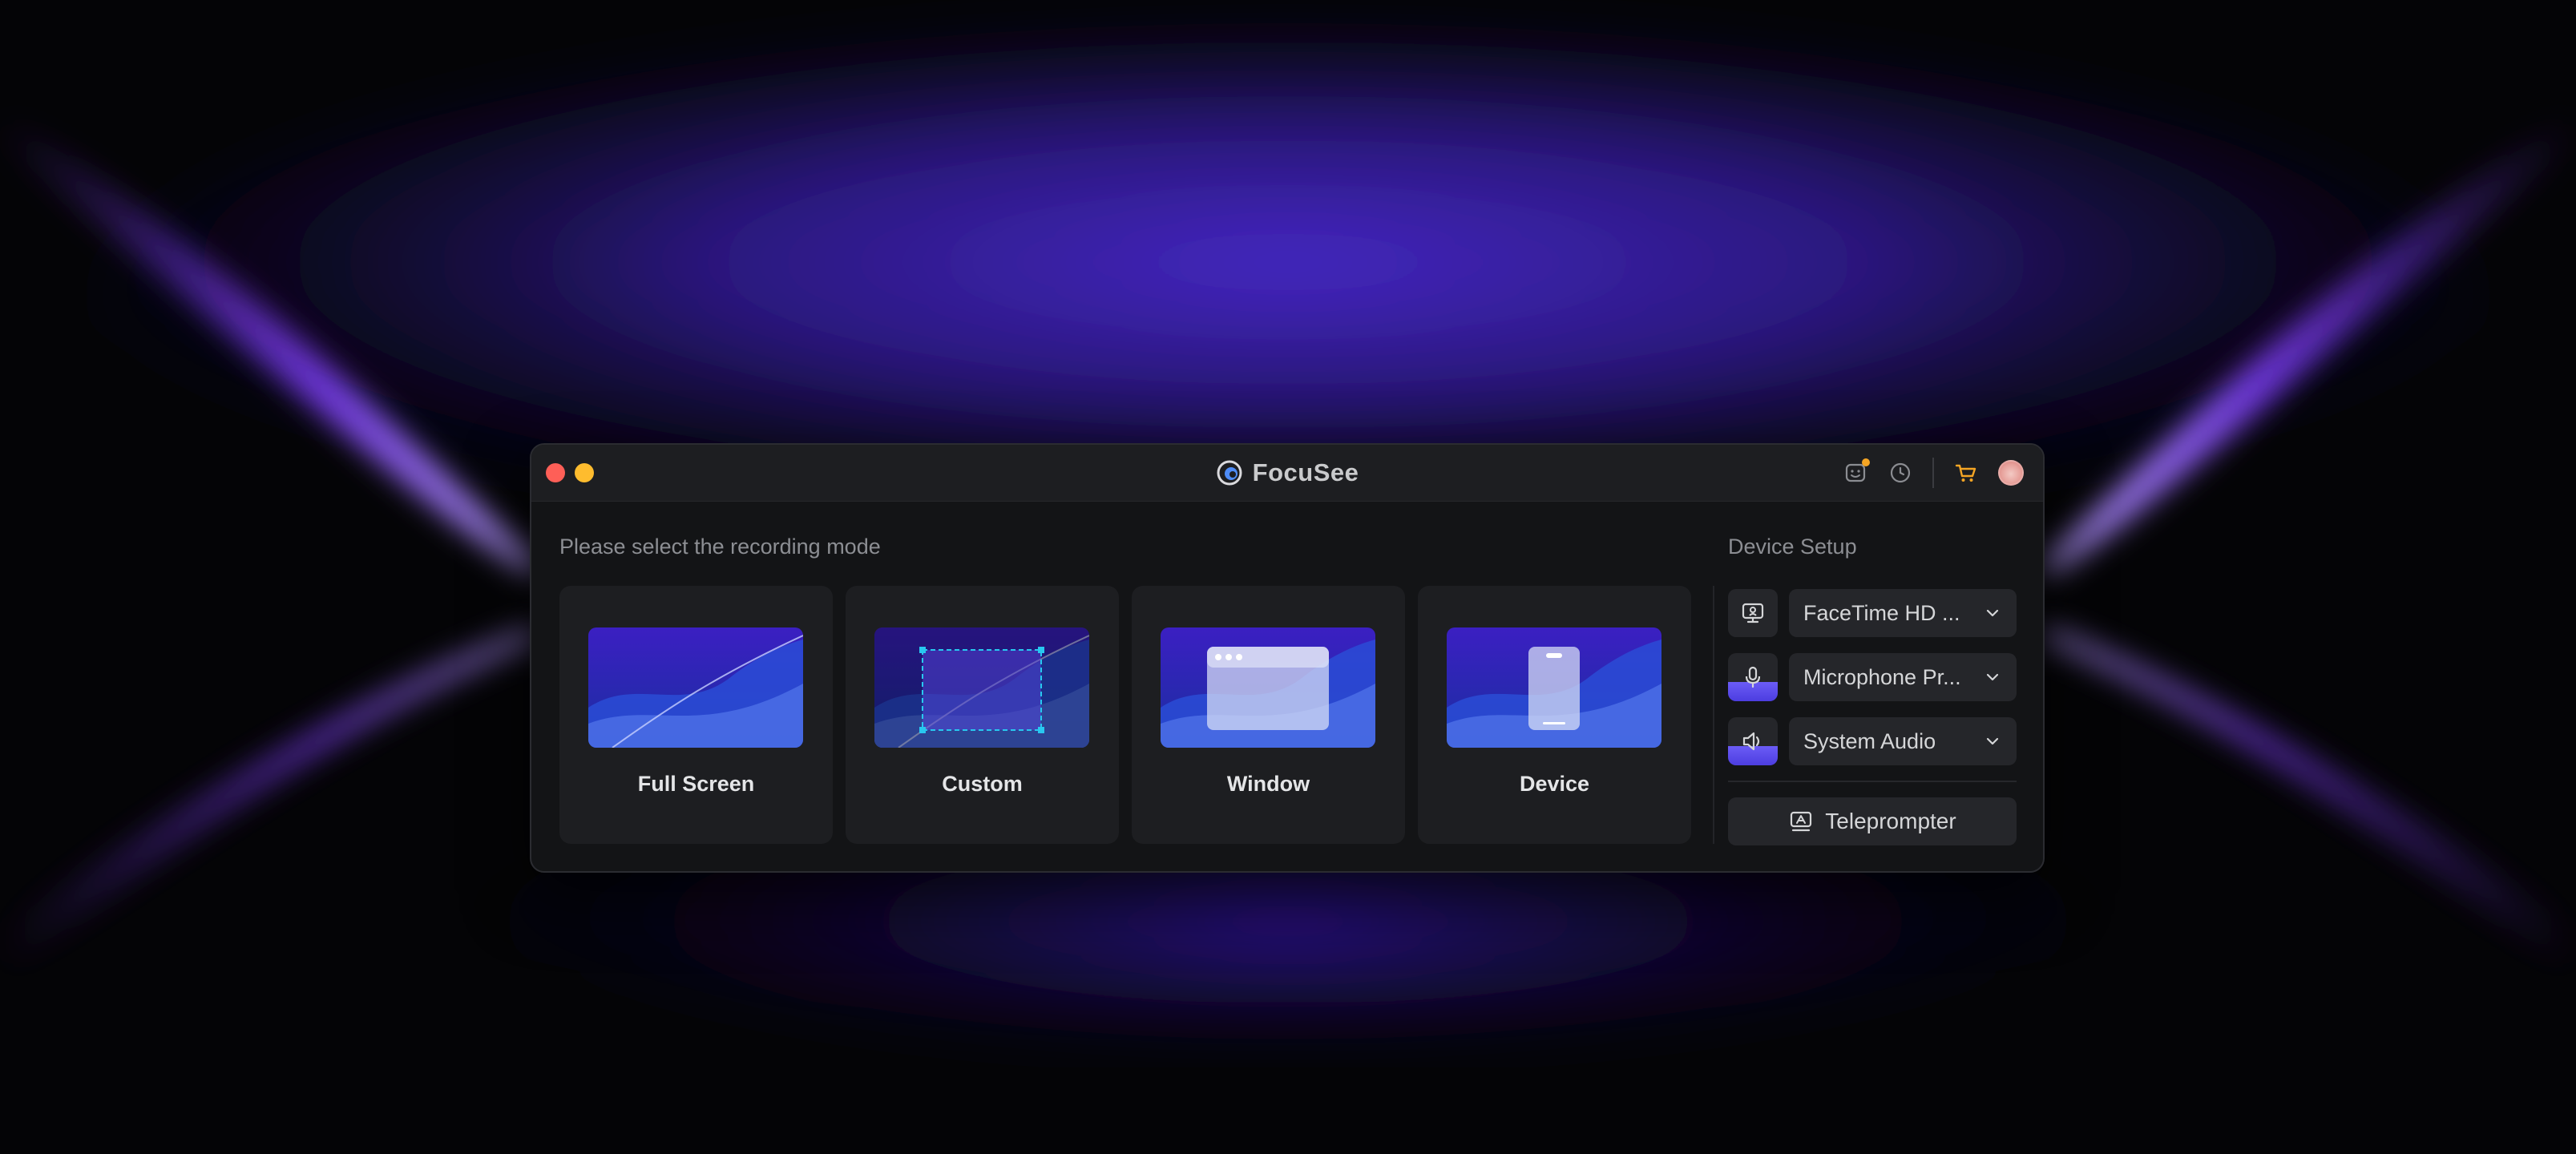  I want to click on recording-mode-list: Full Screen Custom Window Device, so click(1125, 715).